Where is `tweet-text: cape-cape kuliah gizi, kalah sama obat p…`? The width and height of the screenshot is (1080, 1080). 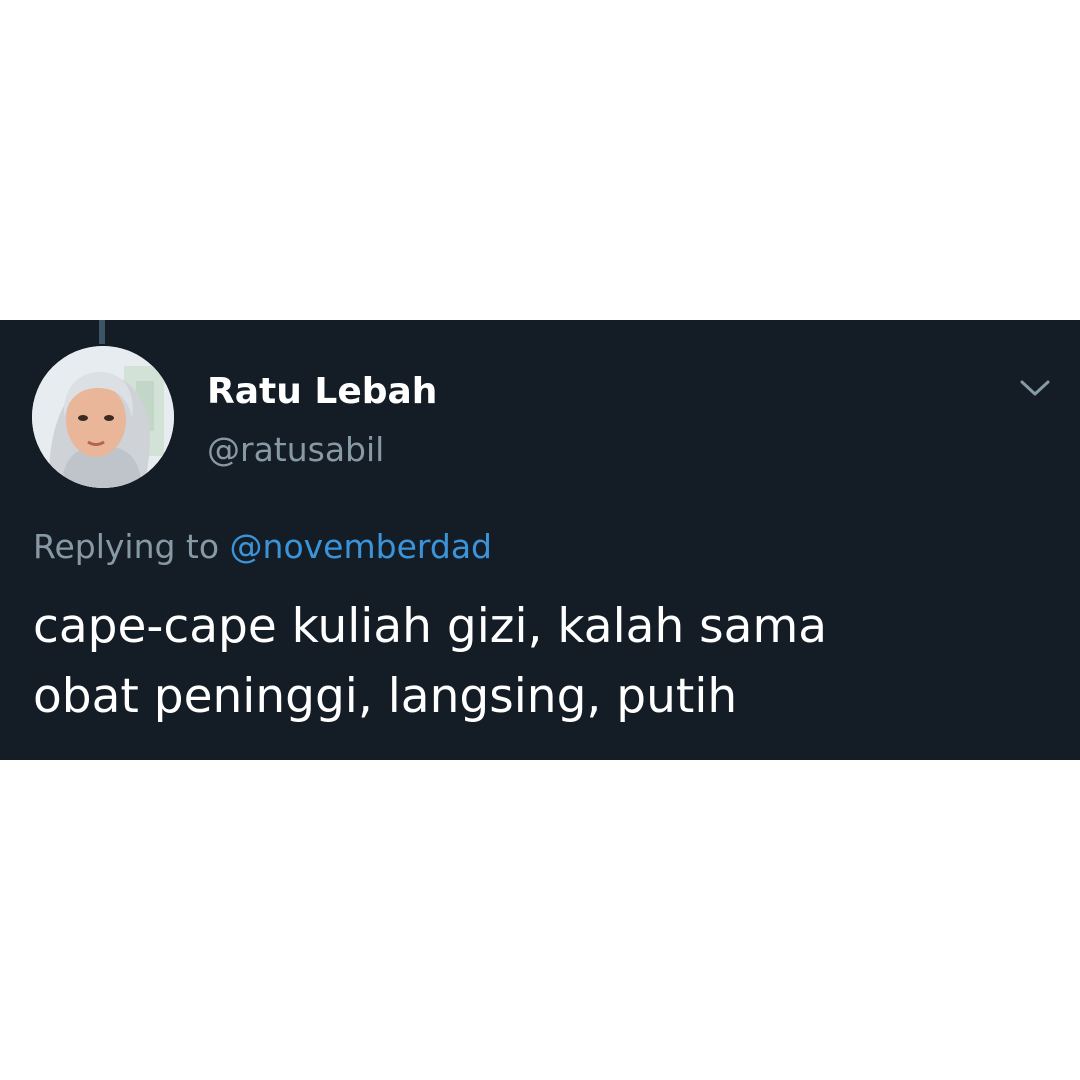 tweet-text: cape-cape kuliah gizi, kalah sama obat p… is located at coordinates (543, 662).